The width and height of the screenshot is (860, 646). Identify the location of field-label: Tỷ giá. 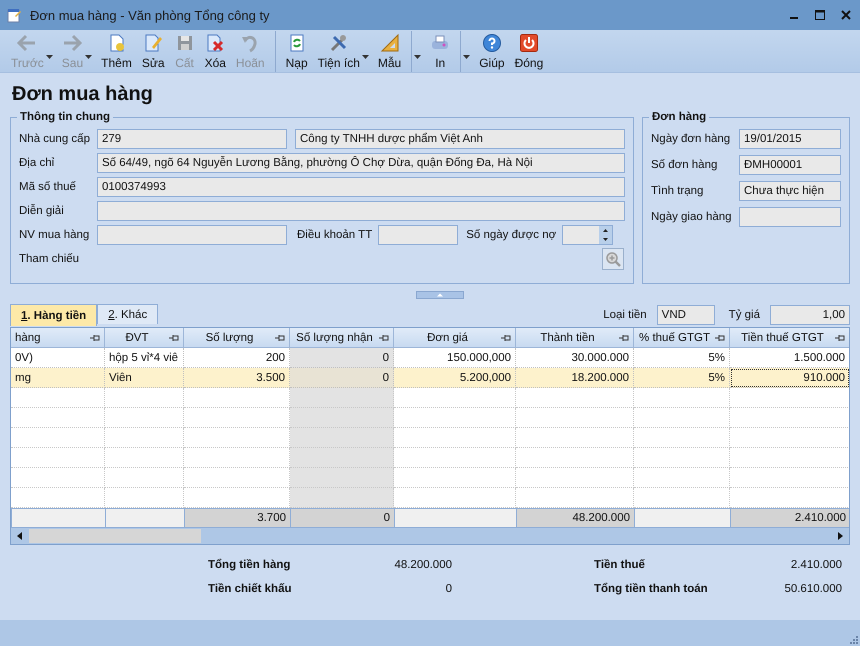
(744, 315).